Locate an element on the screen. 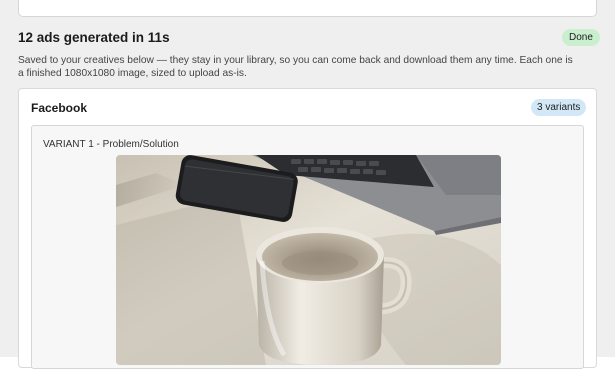 The width and height of the screenshot is (615, 369). platform-title: Facebook is located at coordinates (59, 108).